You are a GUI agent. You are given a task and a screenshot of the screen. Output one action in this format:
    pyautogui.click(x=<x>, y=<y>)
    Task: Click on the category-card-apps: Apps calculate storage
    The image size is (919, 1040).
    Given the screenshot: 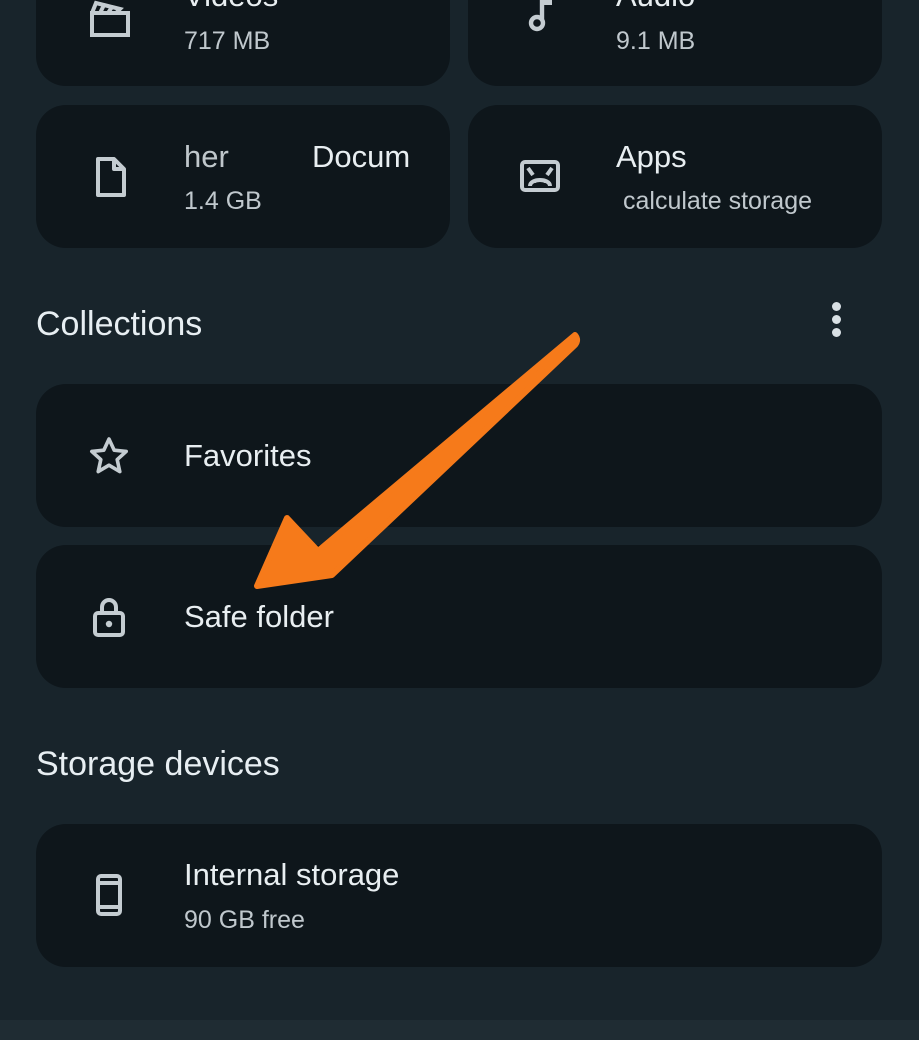 What is the action you would take?
    pyautogui.click(x=675, y=176)
    